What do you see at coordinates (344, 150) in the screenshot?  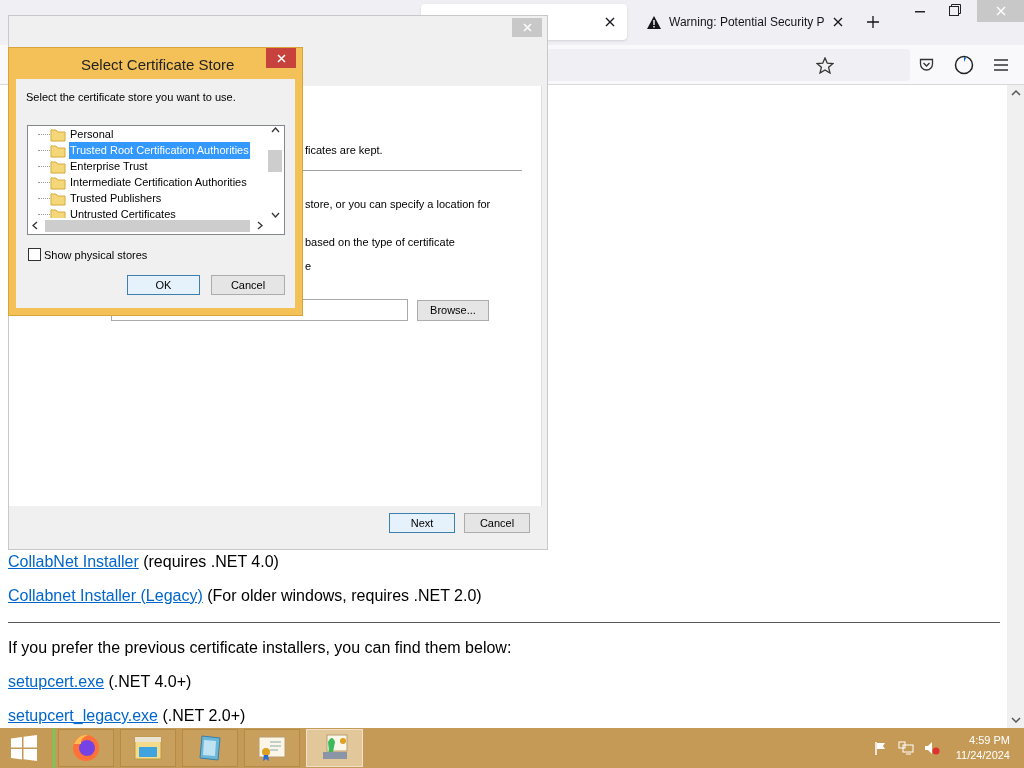 I see `wizard-text: ficates are kept.` at bounding box center [344, 150].